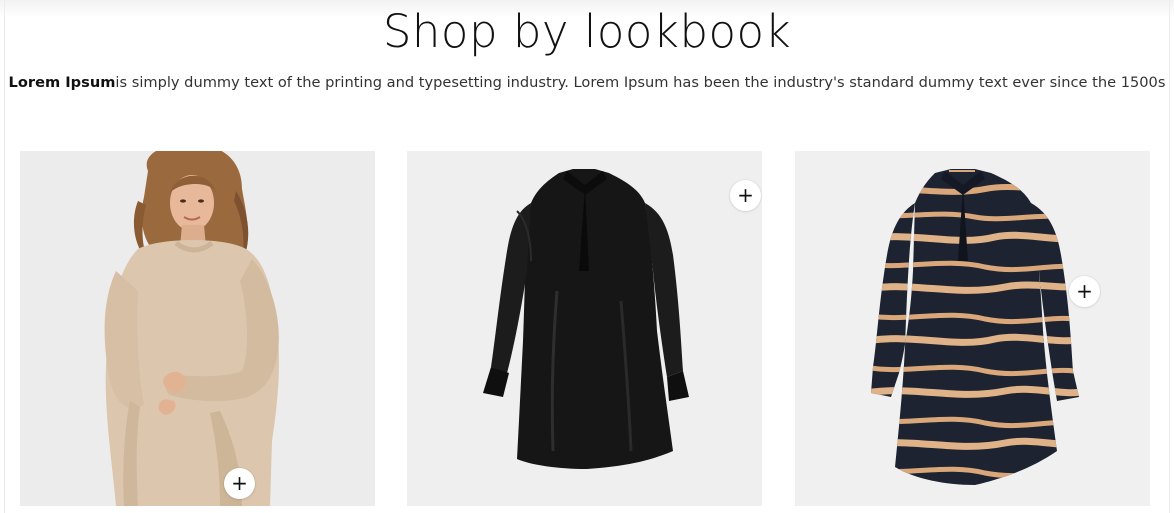 Image resolution: width=1174 pixels, height=513 pixels. What do you see at coordinates (975, 327) in the screenshot?
I see `zebra-print-dress-image` at bounding box center [975, 327].